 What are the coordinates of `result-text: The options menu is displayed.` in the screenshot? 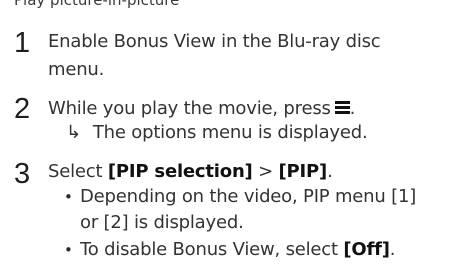 It's located at (230, 132).